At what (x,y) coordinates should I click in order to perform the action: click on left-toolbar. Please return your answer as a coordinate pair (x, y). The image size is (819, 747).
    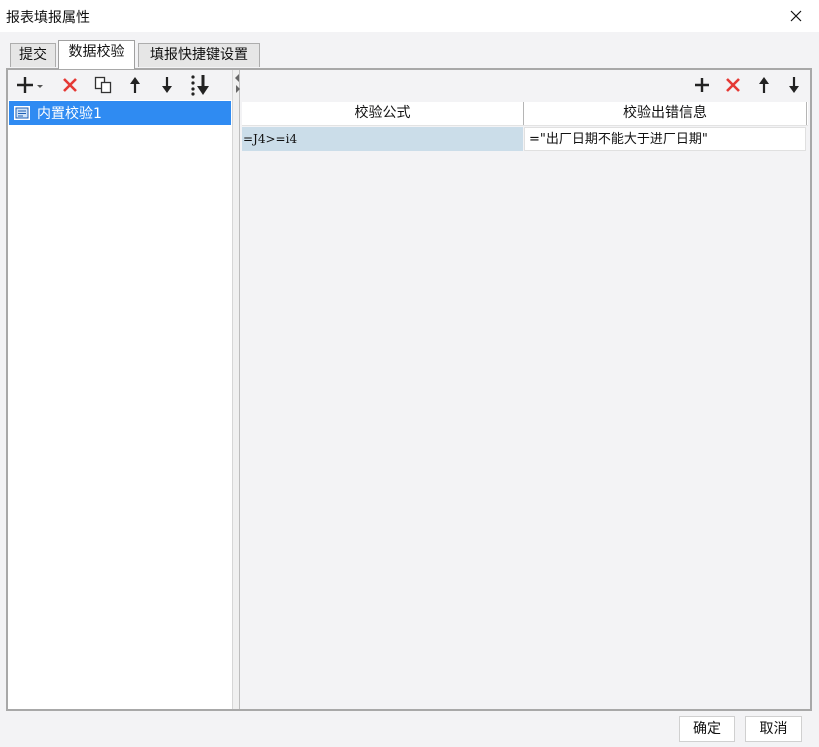
    Looking at the image, I should click on (120, 85).